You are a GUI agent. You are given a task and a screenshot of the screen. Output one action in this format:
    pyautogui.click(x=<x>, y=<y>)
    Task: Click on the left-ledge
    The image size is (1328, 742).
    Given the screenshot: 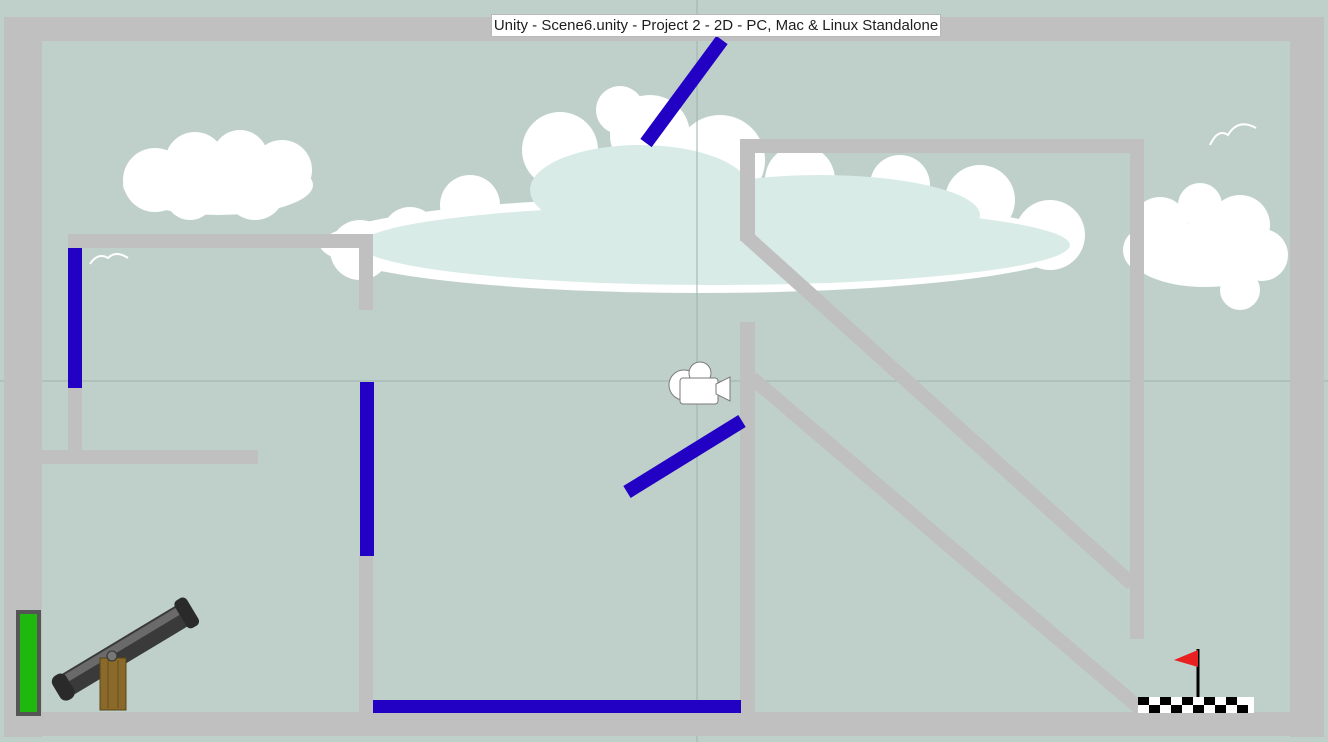 What is the action you would take?
    pyautogui.click(x=150, y=457)
    